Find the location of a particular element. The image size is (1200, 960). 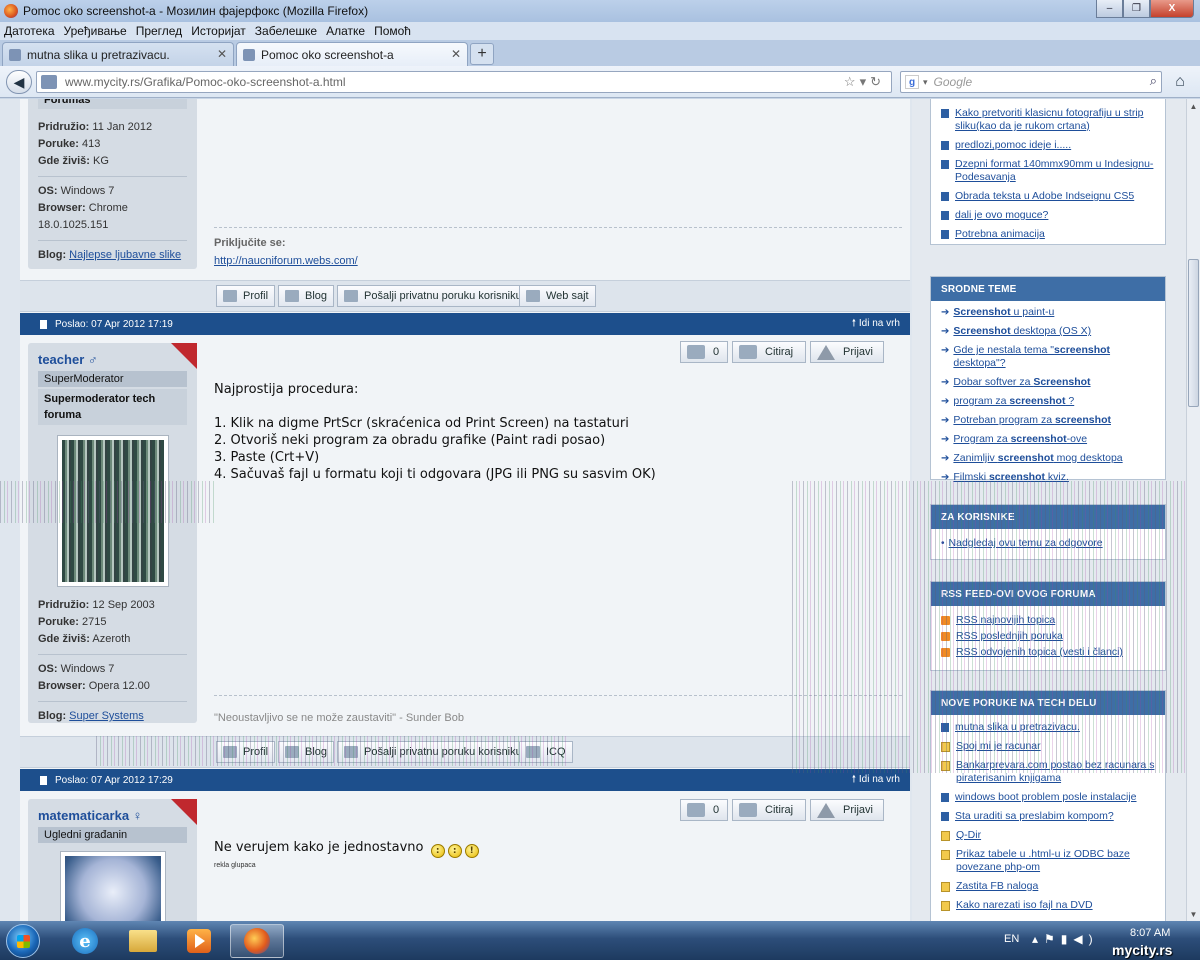

new-post-link: Zastita FB naloga is located at coordinates (1049, 886).